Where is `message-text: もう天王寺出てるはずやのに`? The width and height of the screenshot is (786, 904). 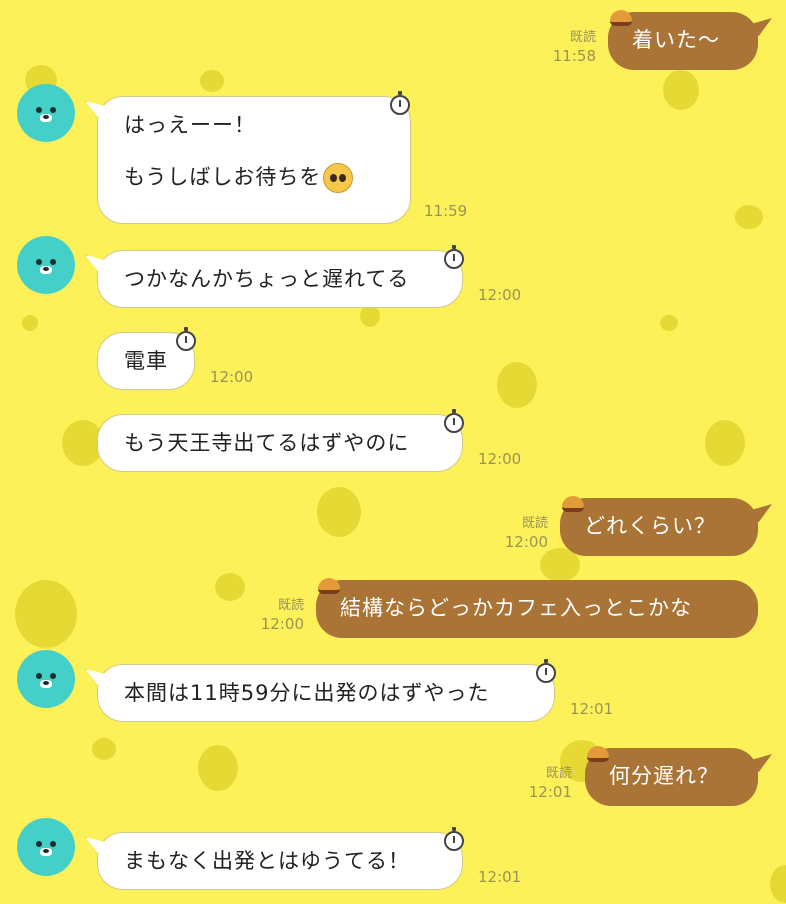
message-text: もう天王寺出てるはずやのに is located at coordinates (267, 443).